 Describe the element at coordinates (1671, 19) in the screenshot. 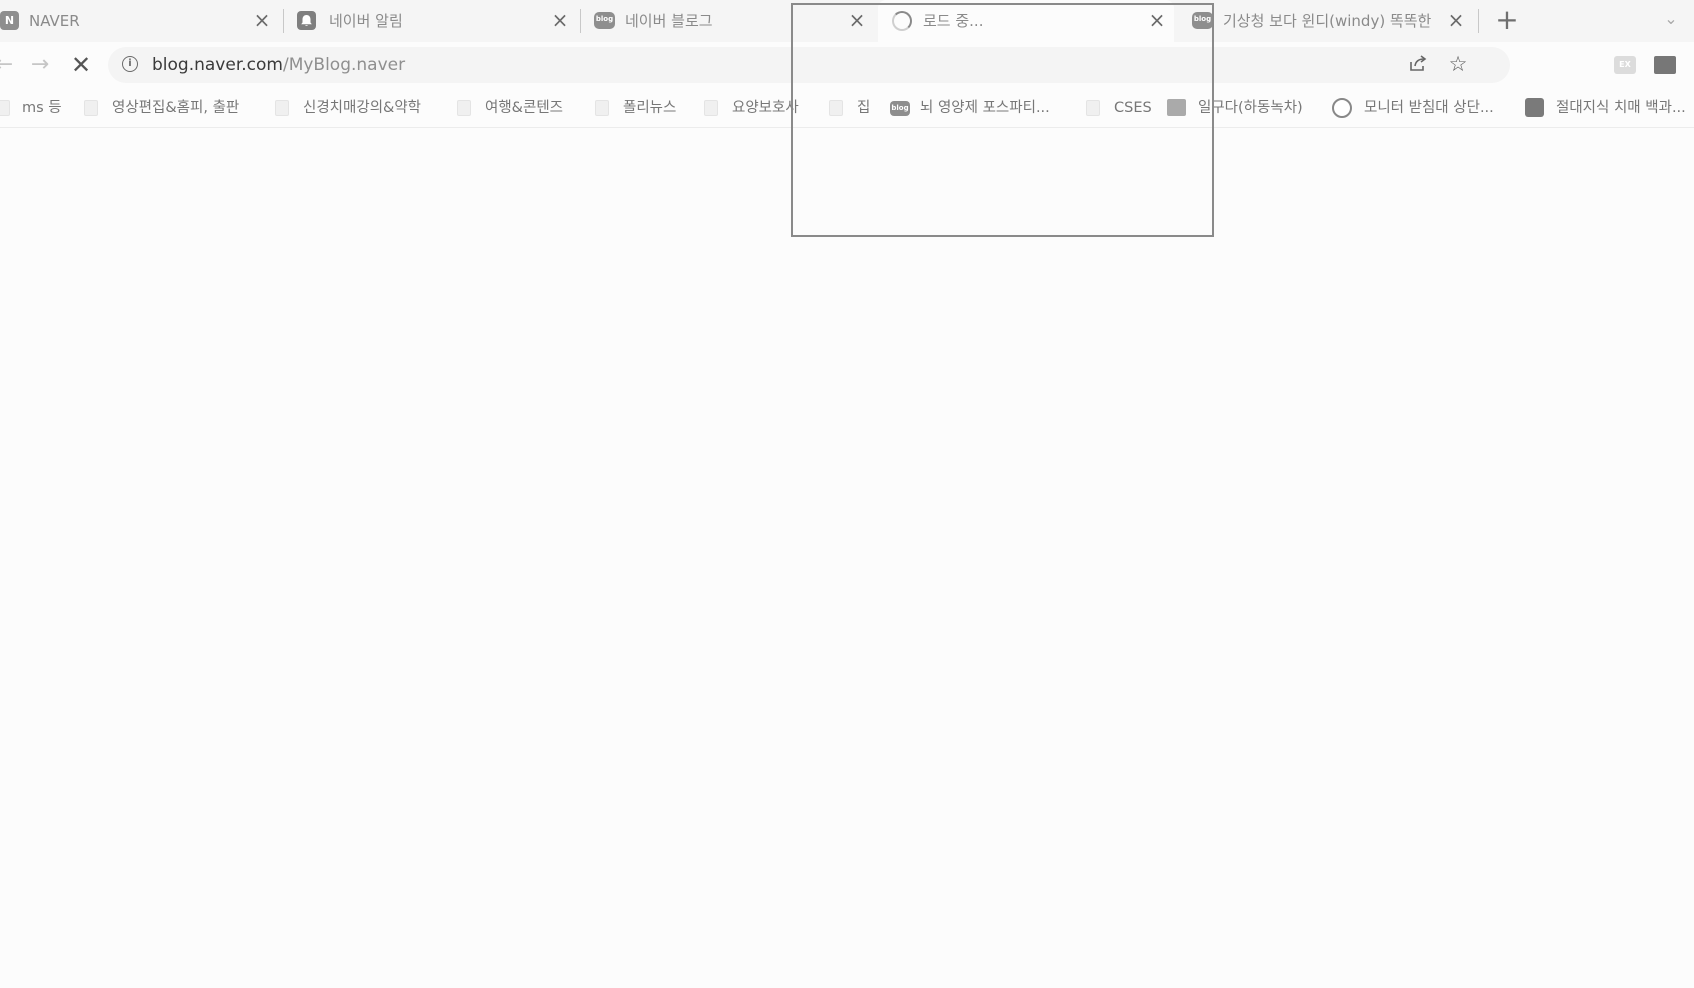

I see `tab-search-icon: ⌄` at that location.